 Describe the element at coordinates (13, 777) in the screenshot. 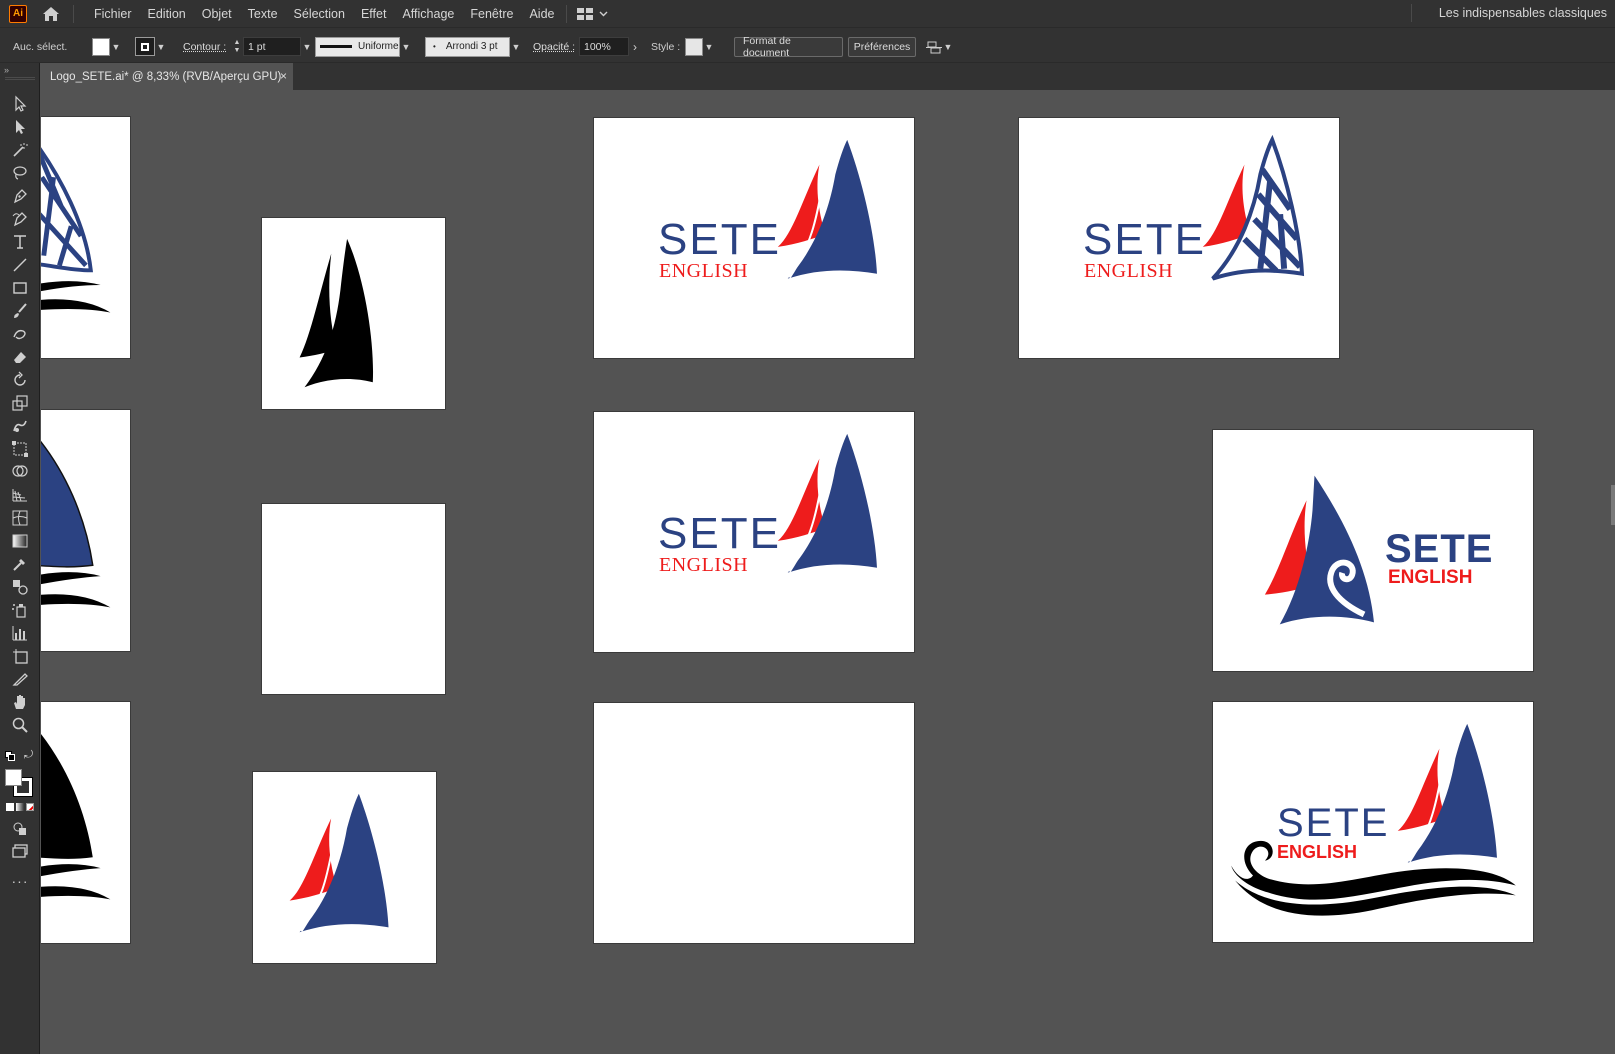

I see `fill-indicator` at that location.